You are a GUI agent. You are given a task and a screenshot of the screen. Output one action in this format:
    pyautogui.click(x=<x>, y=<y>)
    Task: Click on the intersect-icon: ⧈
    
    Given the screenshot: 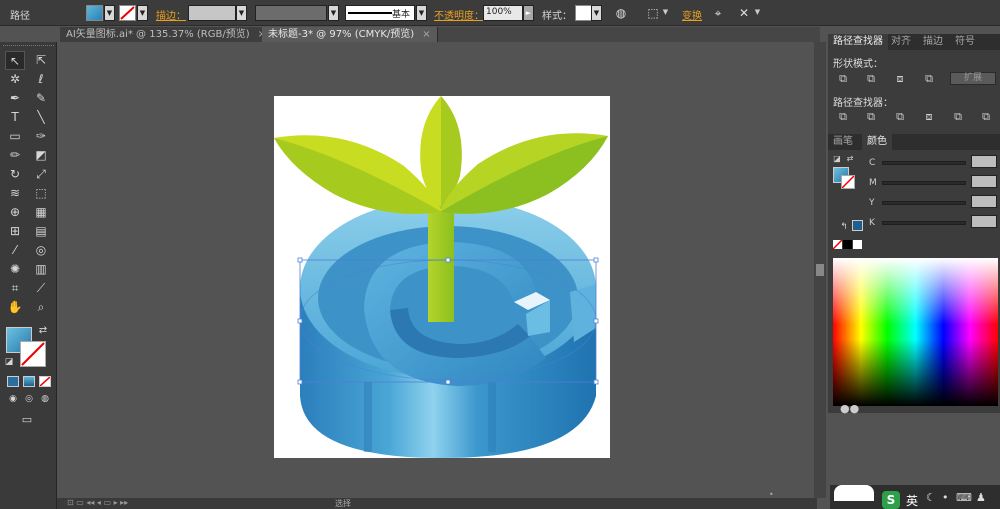 What is the action you would take?
    pyautogui.click(x=900, y=79)
    